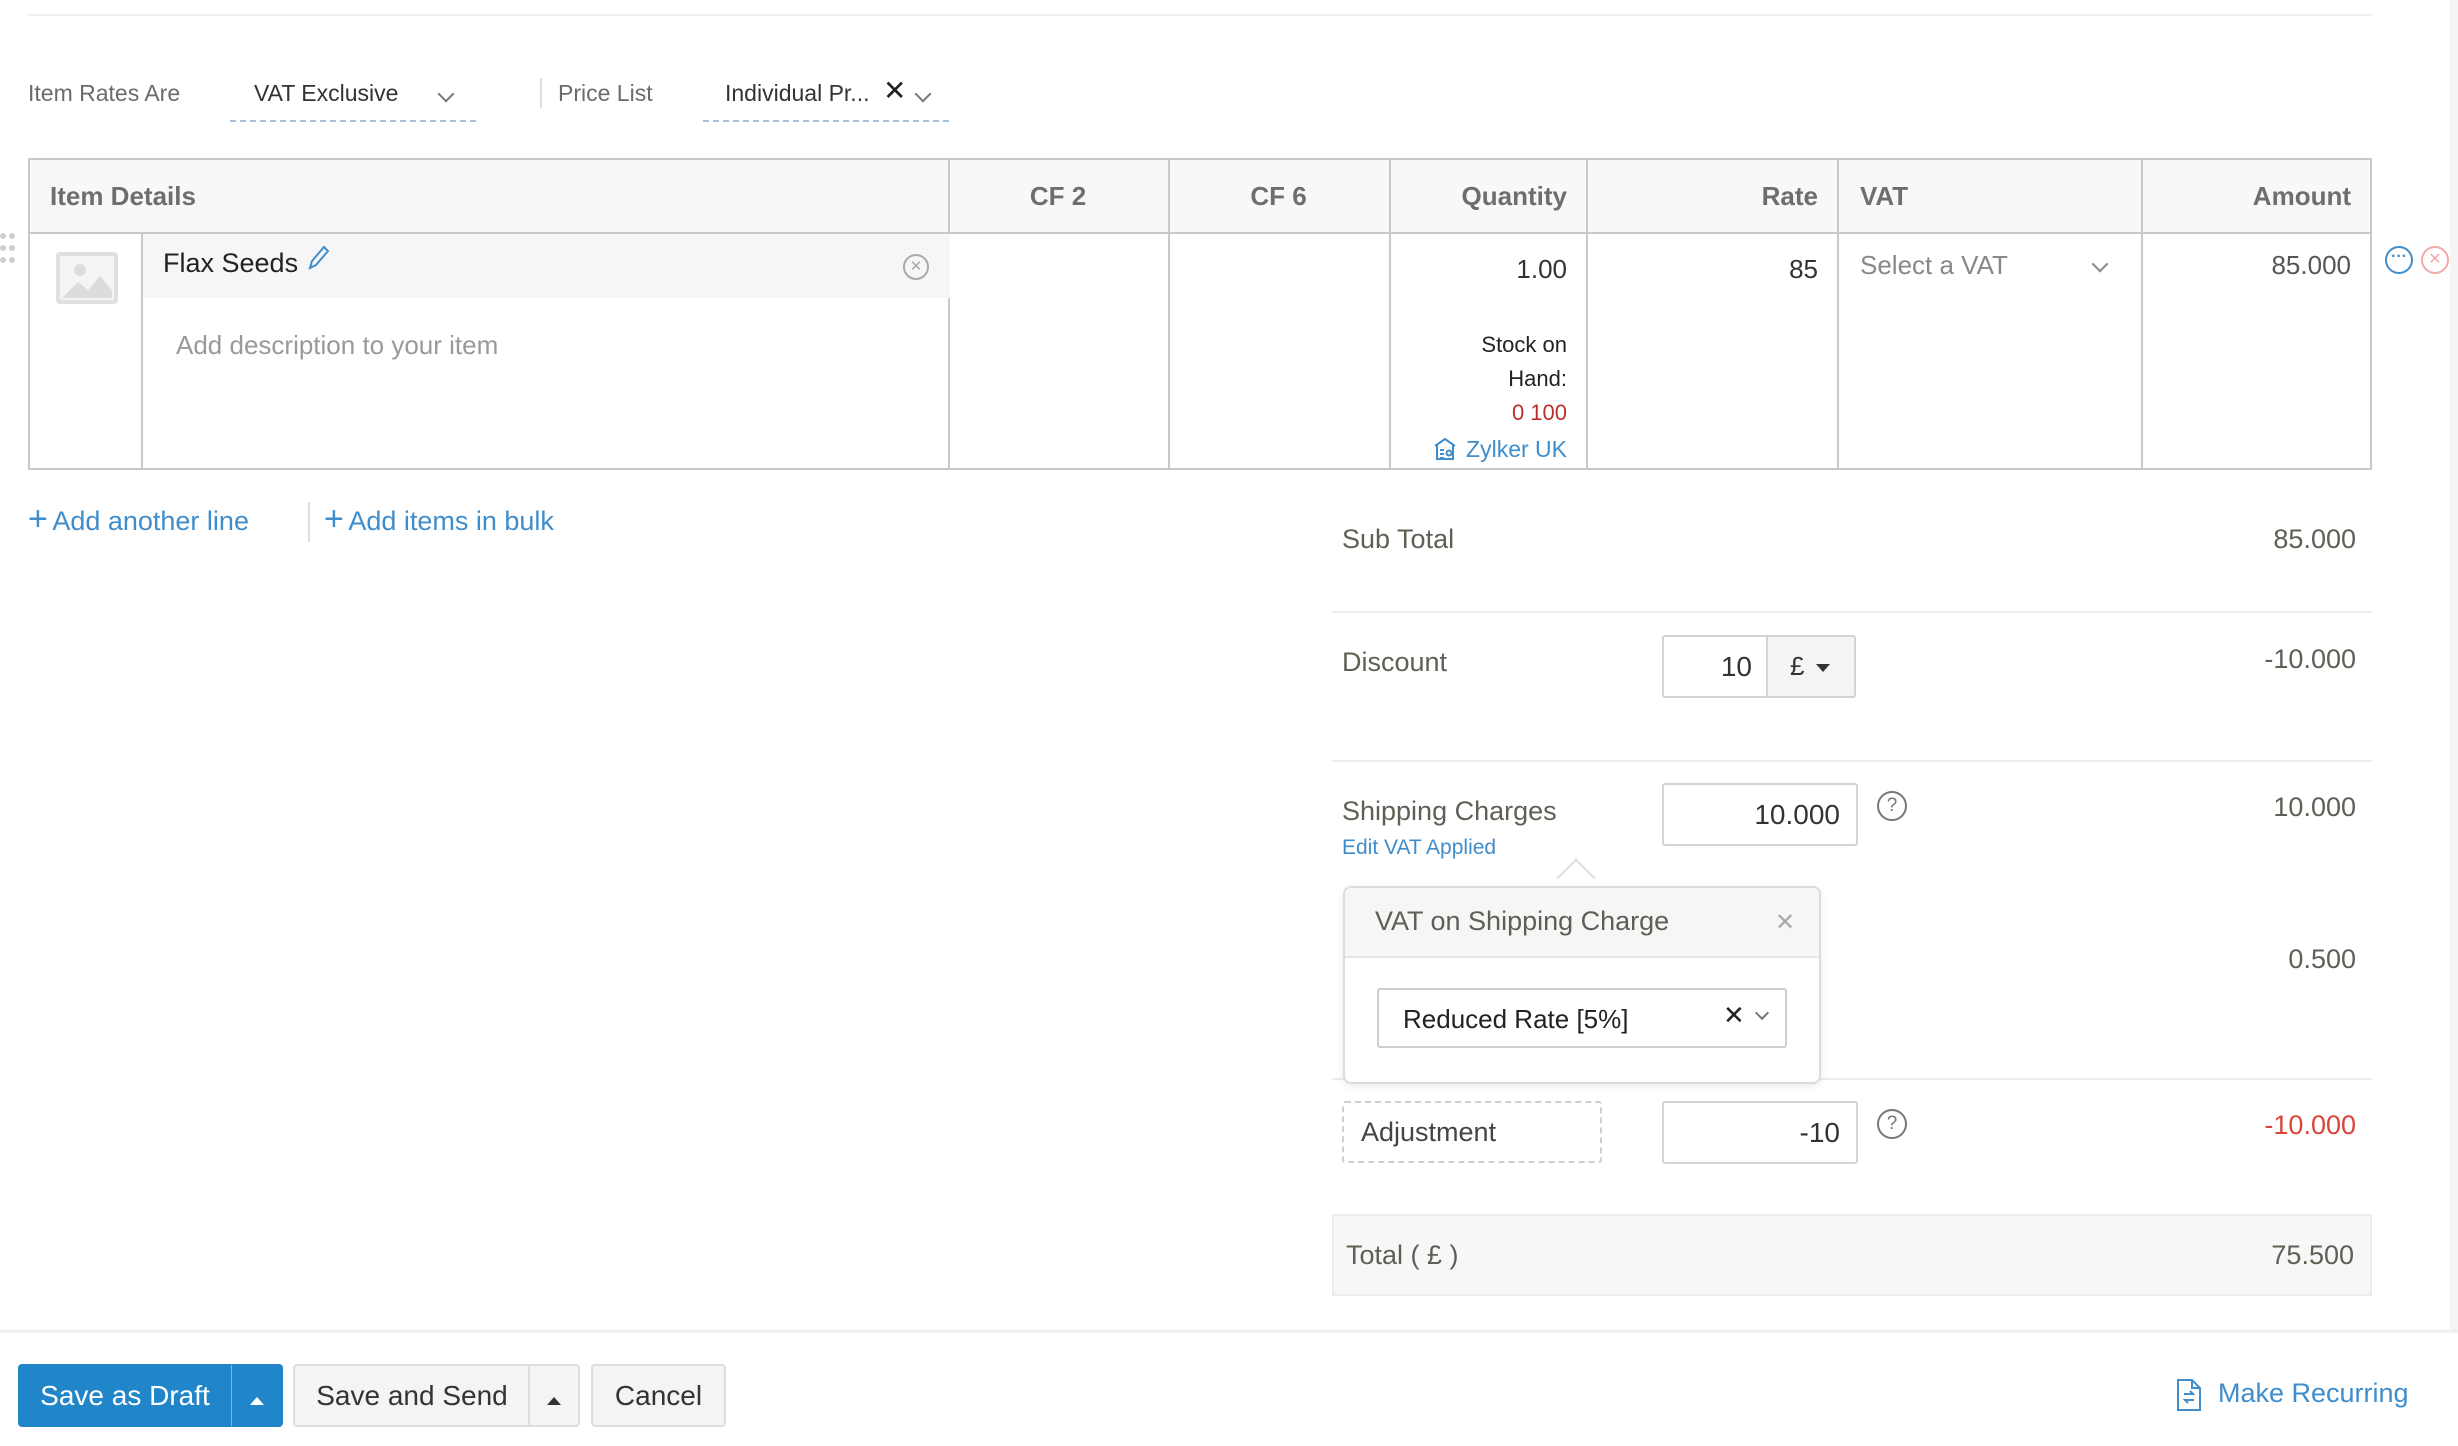 This screenshot has width=2458, height=1446. What do you see at coordinates (2311, 265) in the screenshot?
I see `amount-value: 85.000` at bounding box center [2311, 265].